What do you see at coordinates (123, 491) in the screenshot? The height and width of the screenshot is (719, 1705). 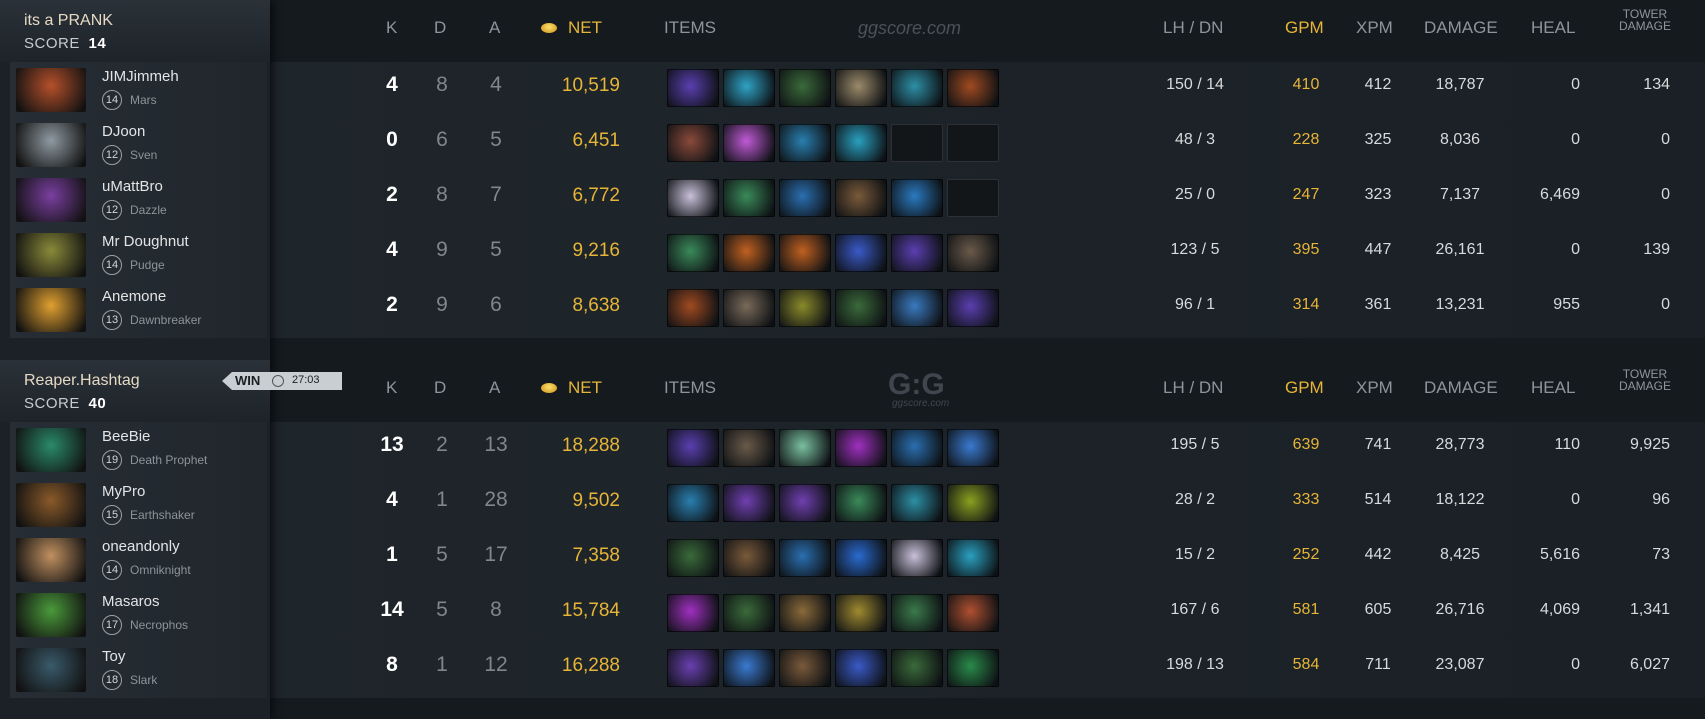 I see `player-name: MyPro` at bounding box center [123, 491].